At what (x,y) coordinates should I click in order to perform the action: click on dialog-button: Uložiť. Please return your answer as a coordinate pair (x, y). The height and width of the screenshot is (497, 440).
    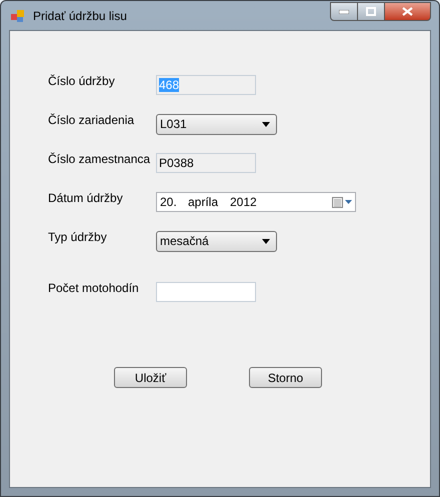
    Looking at the image, I should click on (150, 377).